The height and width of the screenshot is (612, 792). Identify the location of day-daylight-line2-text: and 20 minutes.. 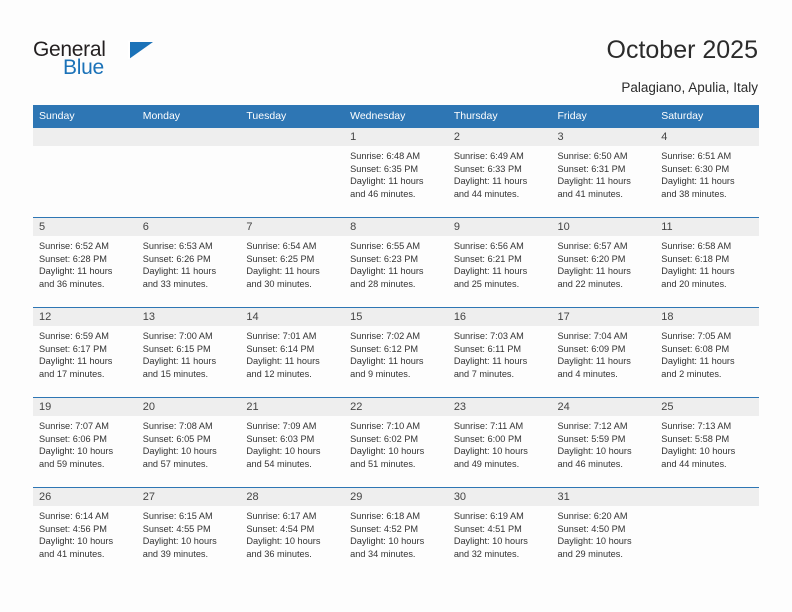
(694, 283).